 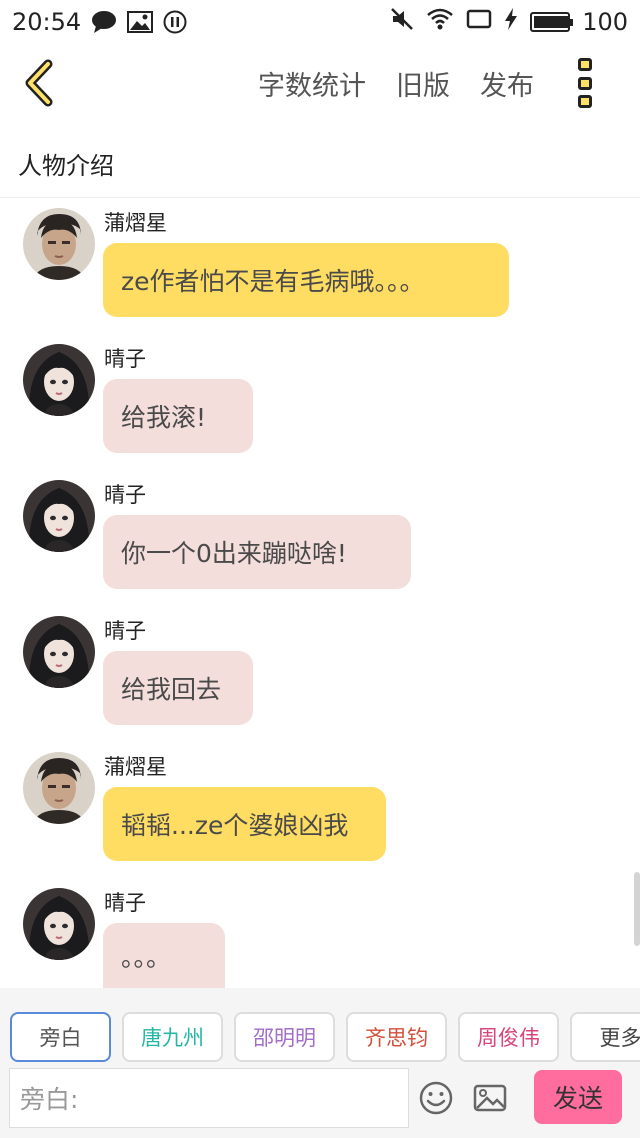 I want to click on smiley-icon, so click(x=436, y=1098).